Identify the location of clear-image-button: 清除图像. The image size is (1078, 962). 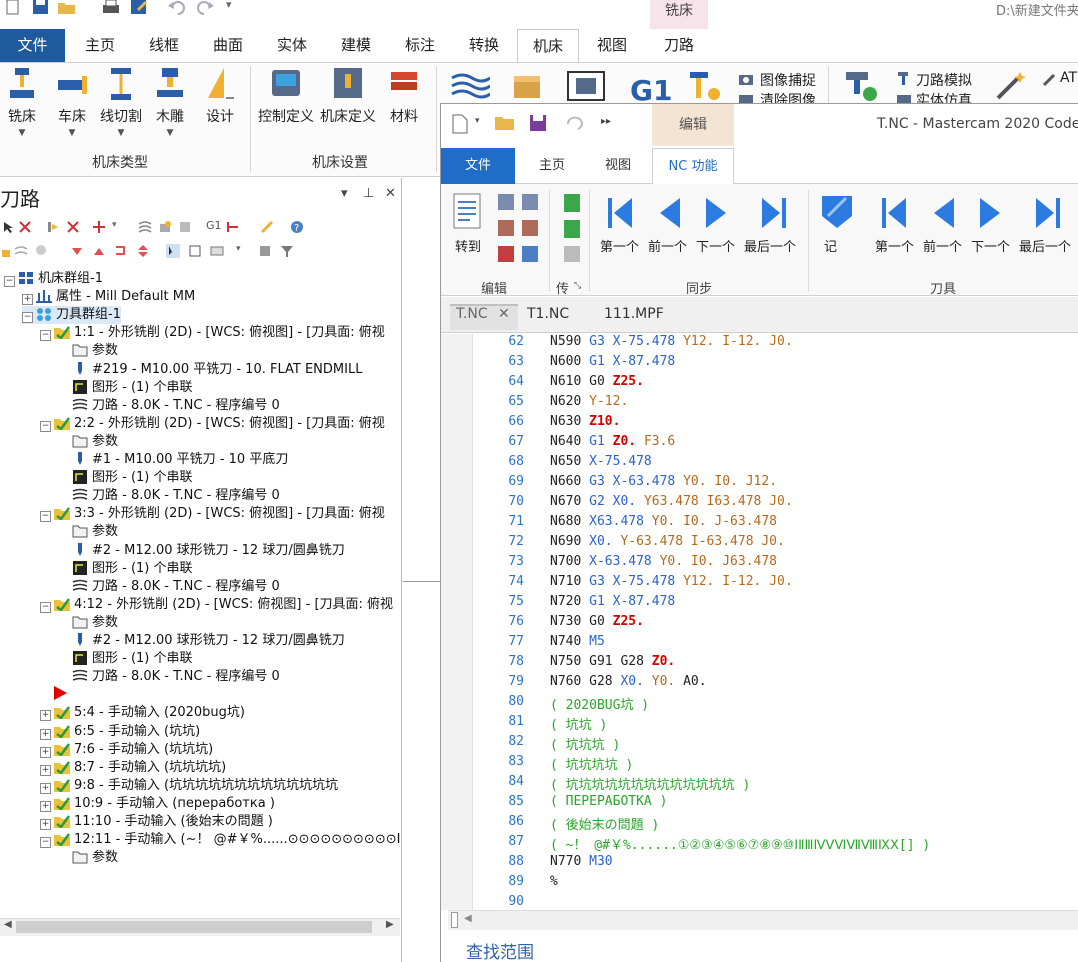
(788, 97).